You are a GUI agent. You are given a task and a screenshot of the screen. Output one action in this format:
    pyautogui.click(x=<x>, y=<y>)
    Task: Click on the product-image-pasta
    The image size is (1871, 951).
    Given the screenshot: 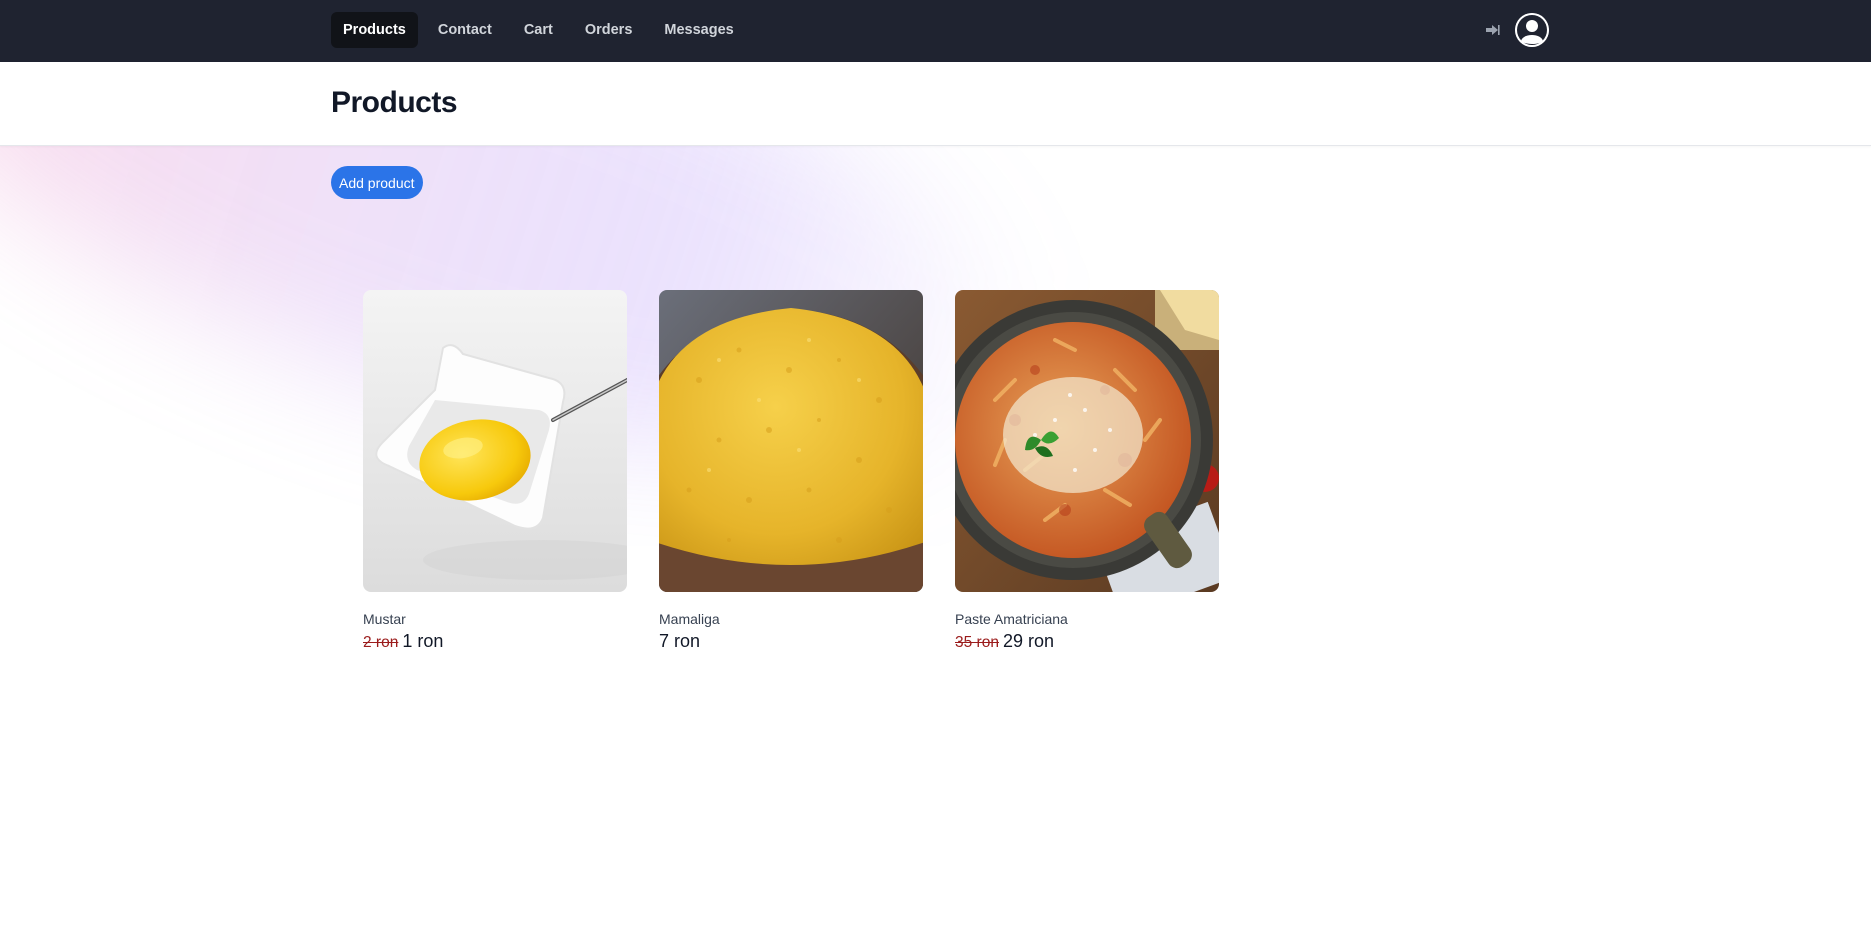 What is the action you would take?
    pyautogui.click(x=1087, y=441)
    